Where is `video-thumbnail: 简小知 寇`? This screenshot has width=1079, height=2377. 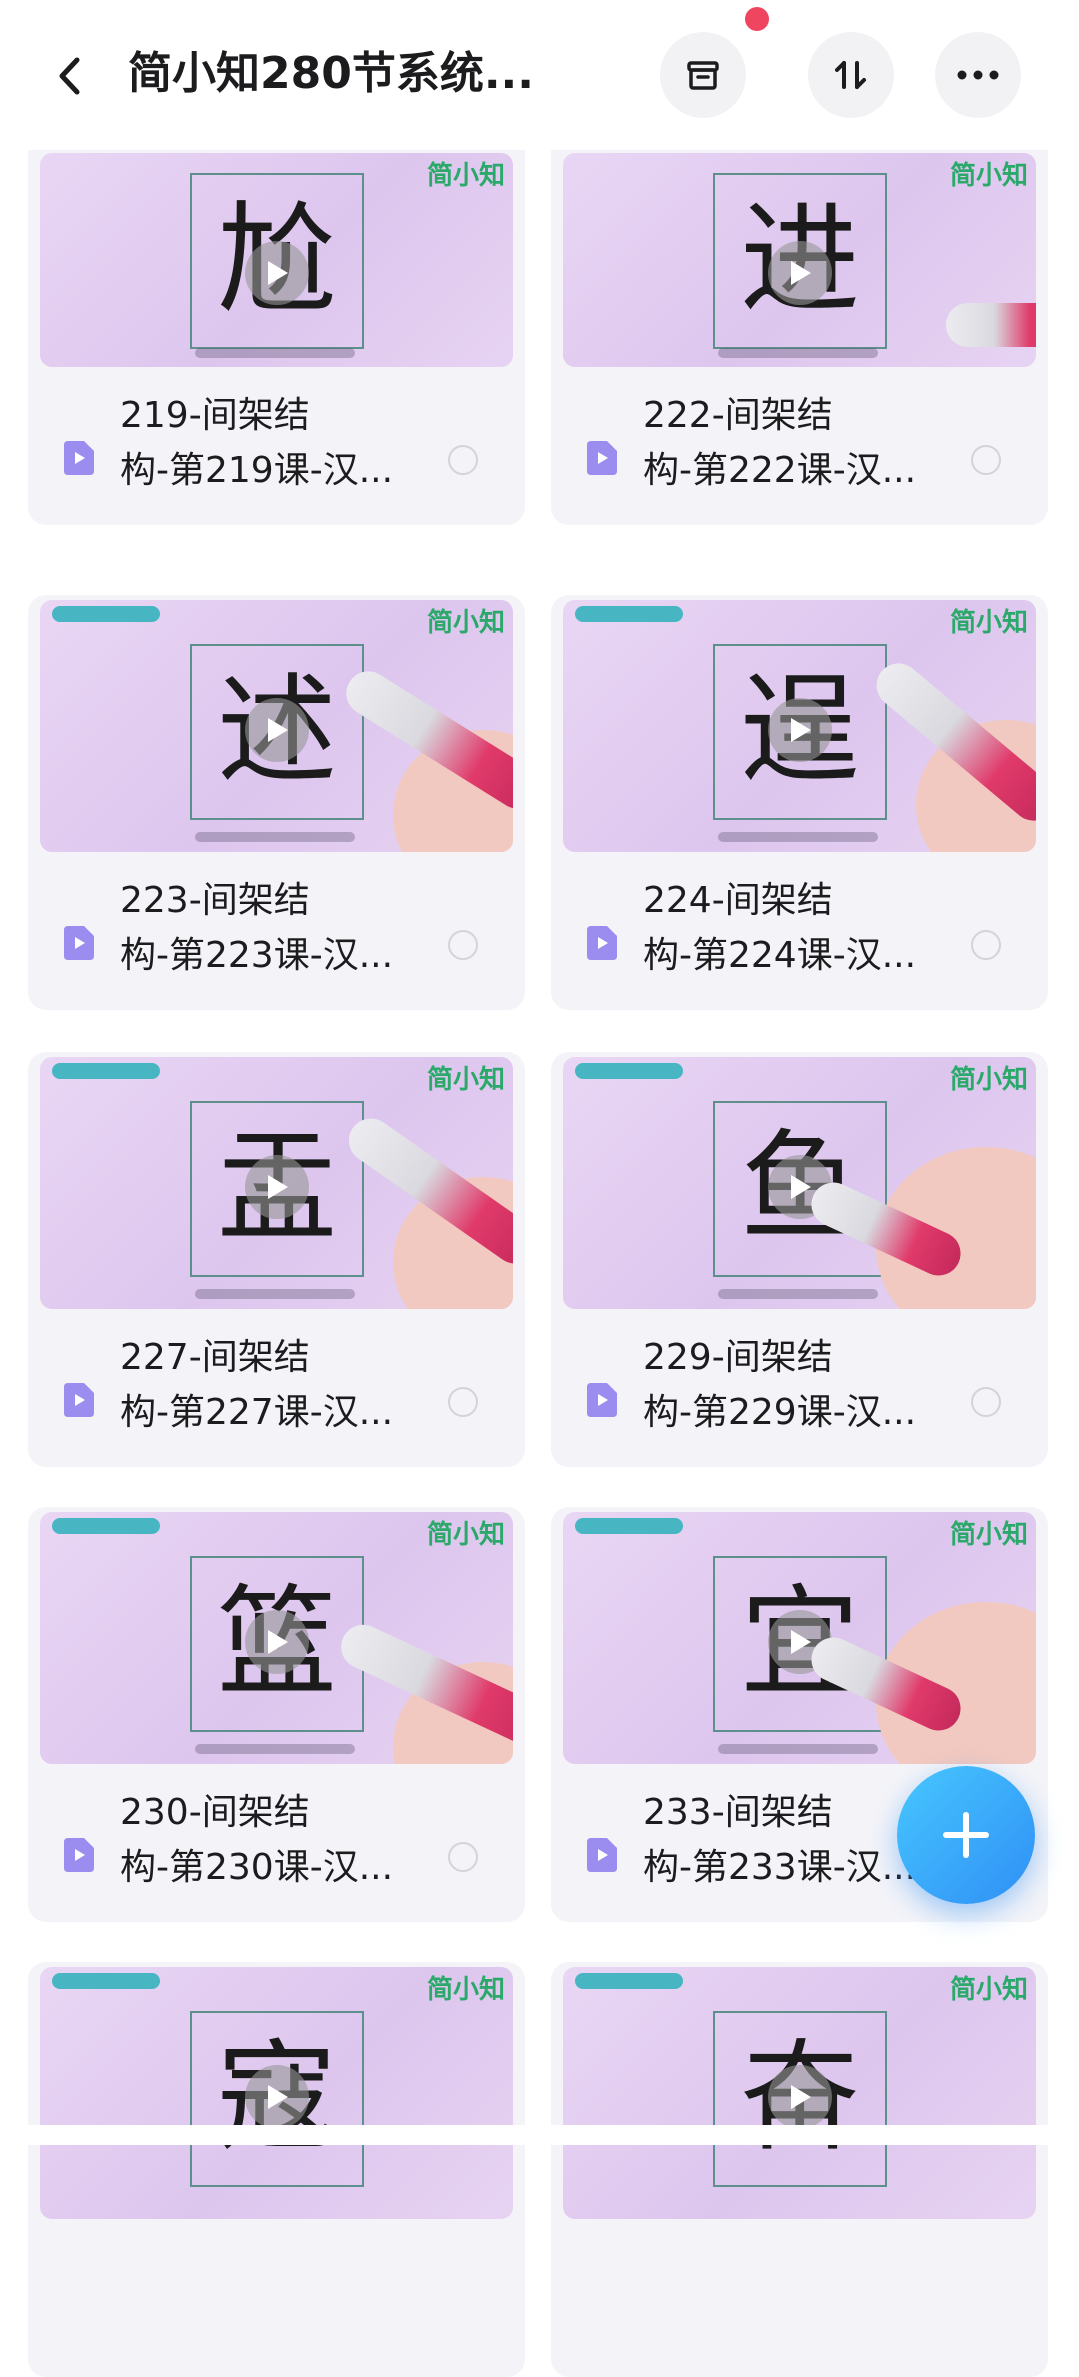
video-thumbnail: 简小知 寇 is located at coordinates (276, 2093).